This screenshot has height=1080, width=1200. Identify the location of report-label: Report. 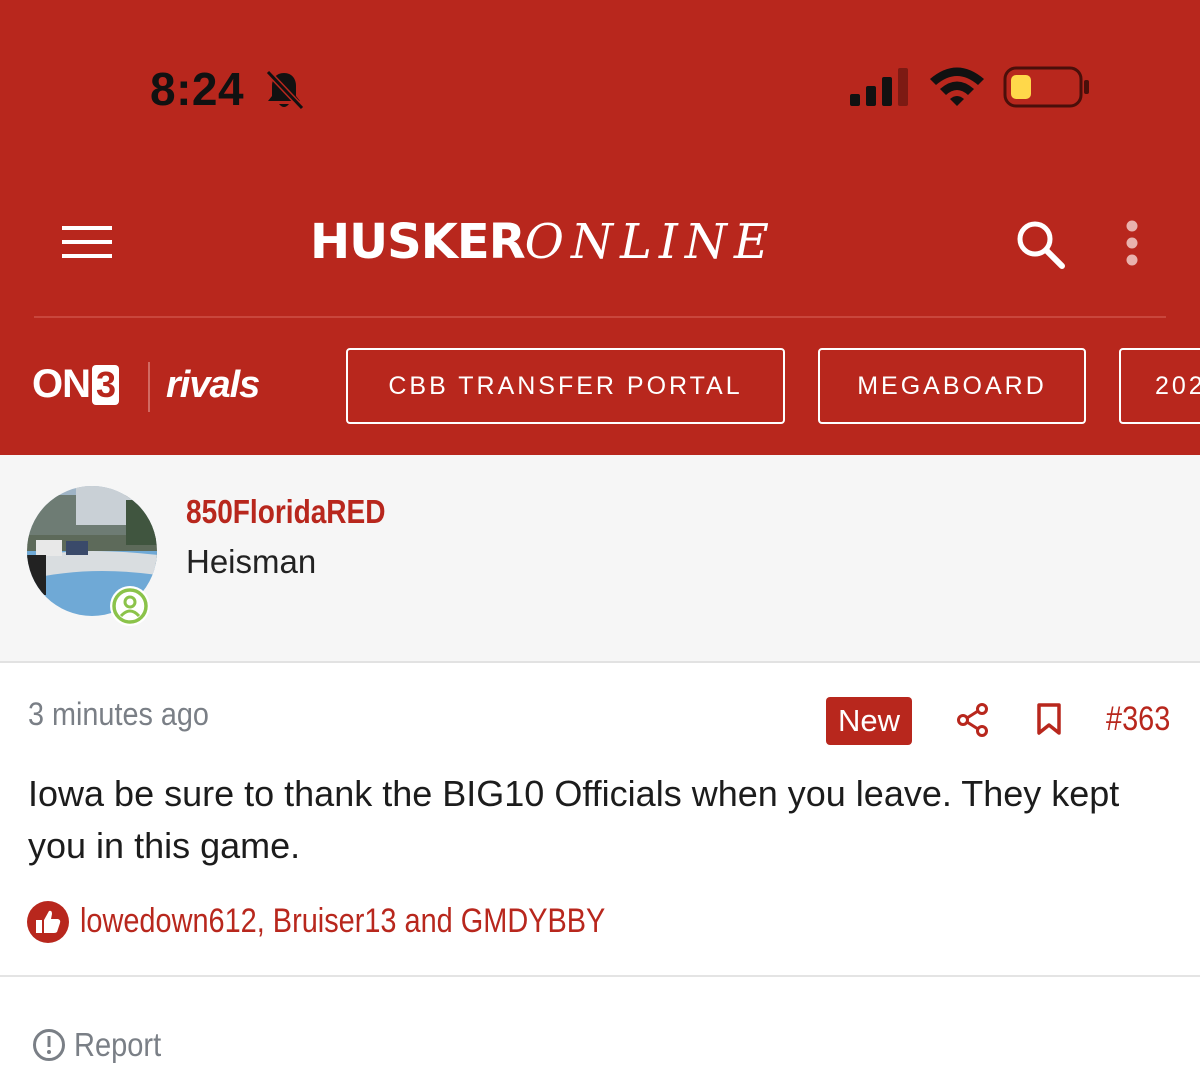
(118, 1044).